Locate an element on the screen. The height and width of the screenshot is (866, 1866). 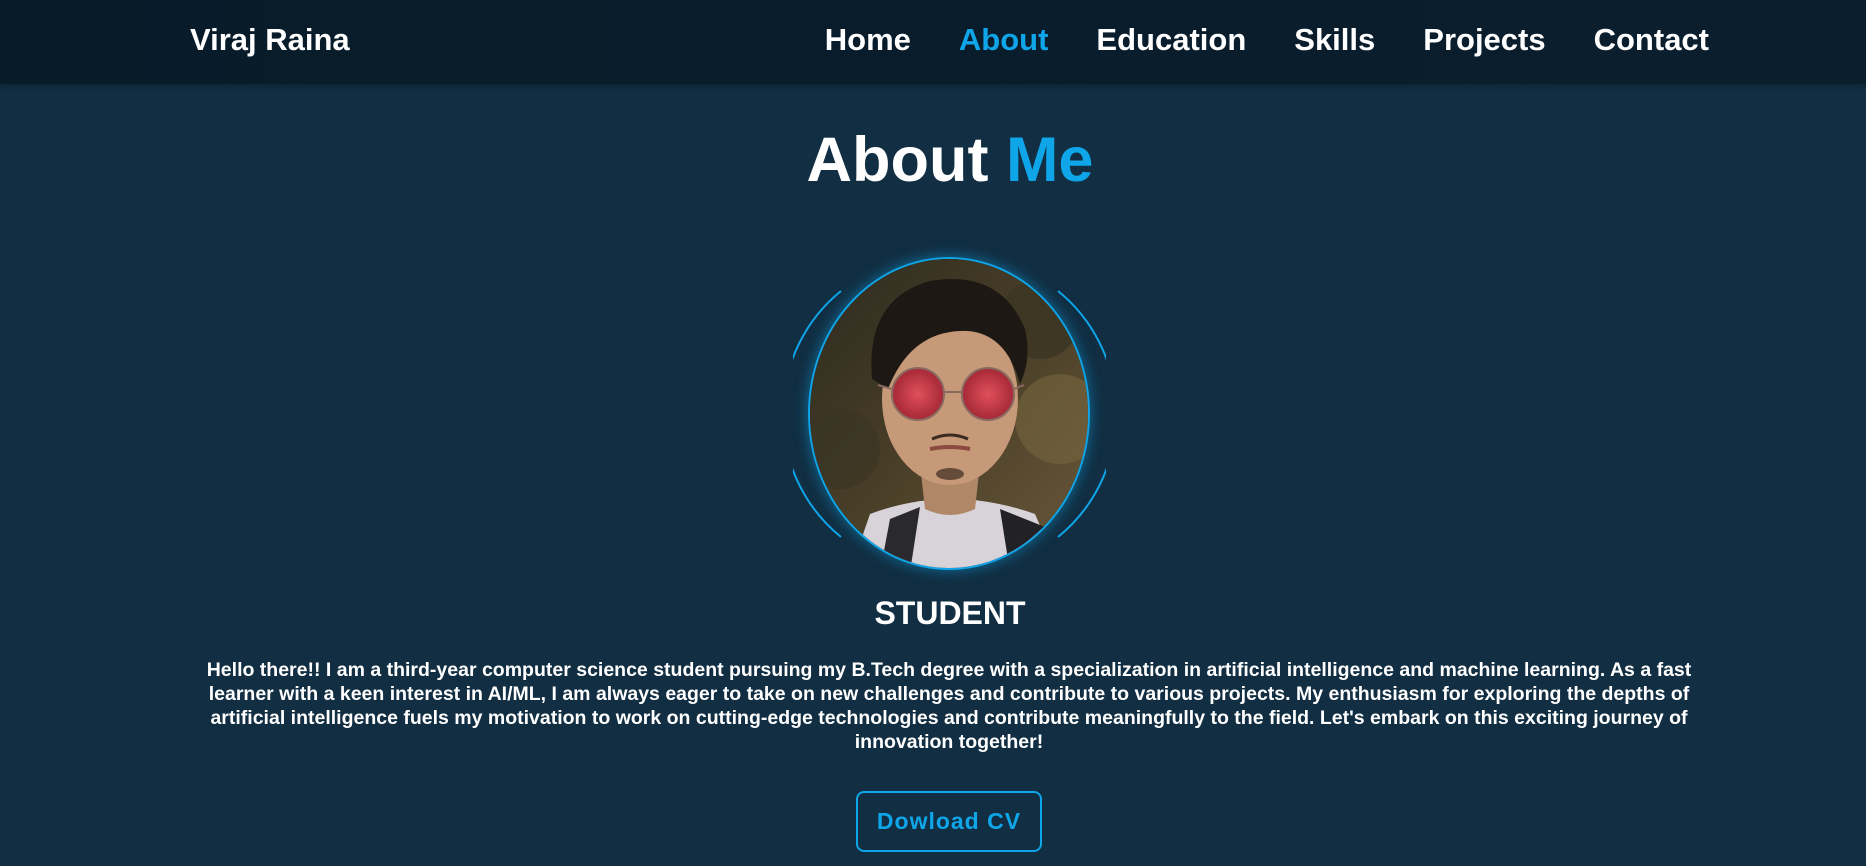
site-logo: Viraj Raina is located at coordinates (270, 40).